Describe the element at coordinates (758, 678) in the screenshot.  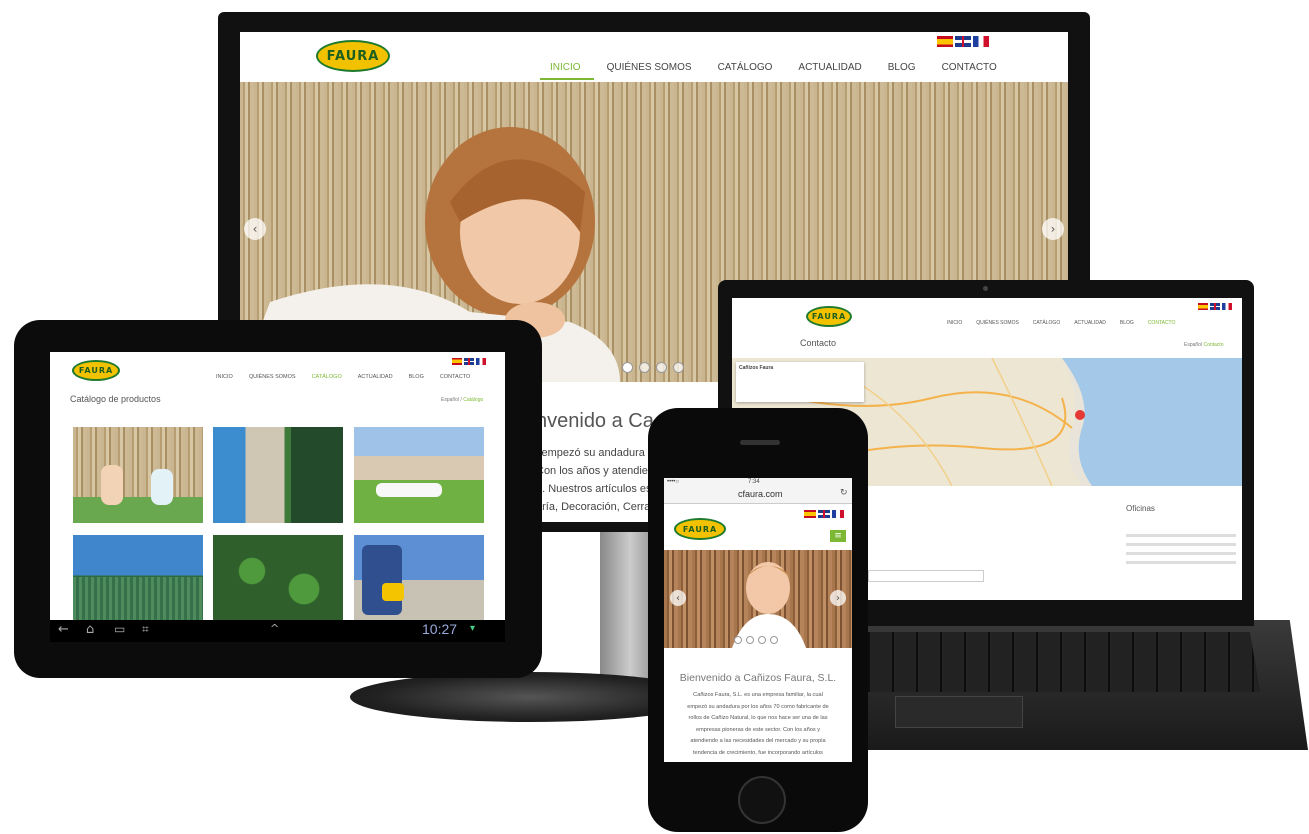
I see `welcome-heading: Bienvenido a Cañizos Faura, S.L.` at that location.